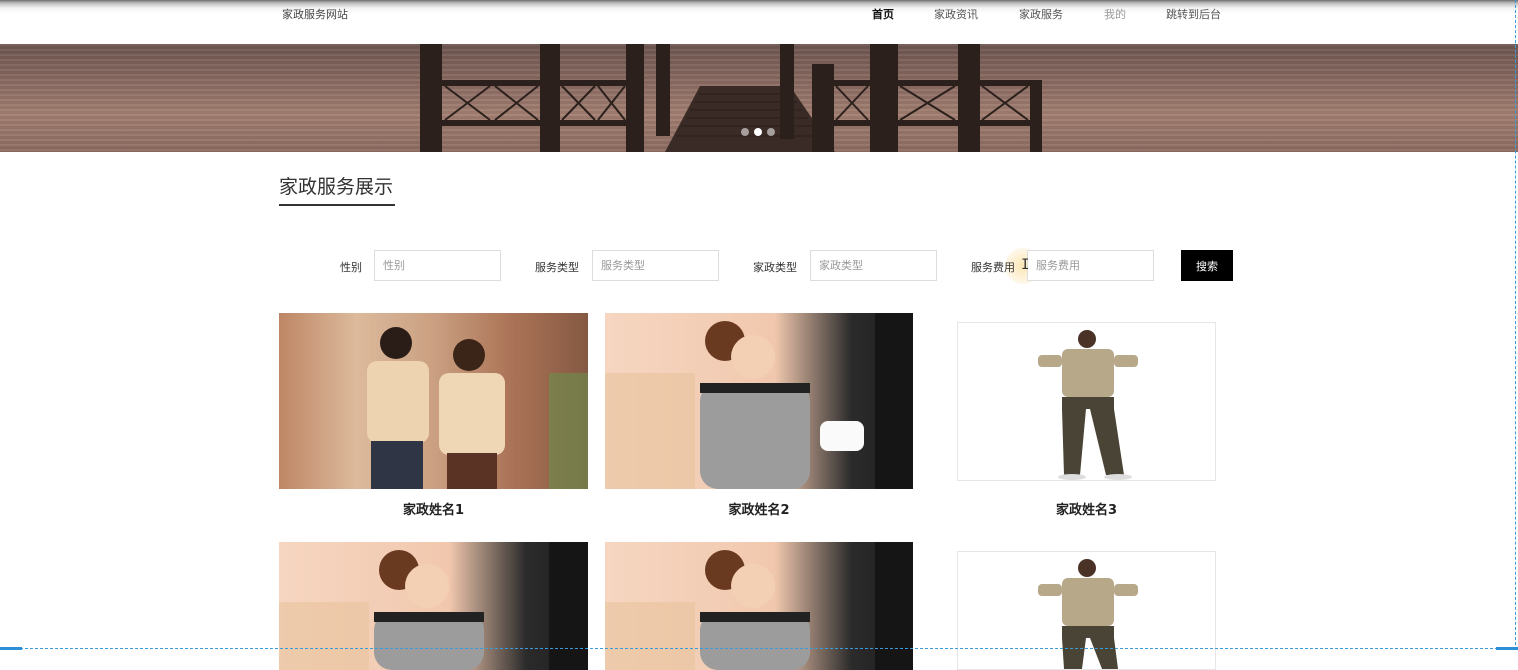 The height and width of the screenshot is (670, 1518). I want to click on gender-label: 性别, so click(351, 267).